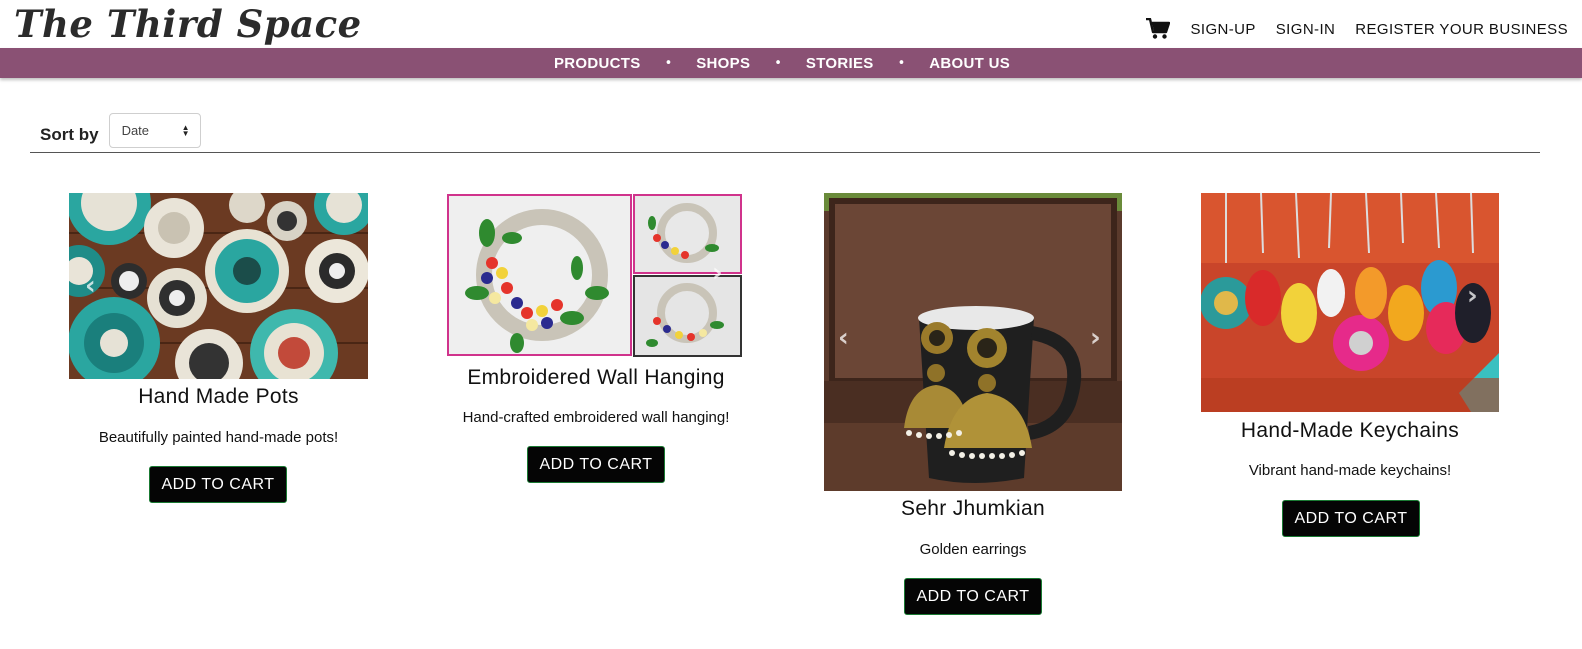 Image resolution: width=1582 pixels, height=649 pixels. Describe the element at coordinates (723, 63) in the screenshot. I see `nav-shops: SHOPS` at that location.